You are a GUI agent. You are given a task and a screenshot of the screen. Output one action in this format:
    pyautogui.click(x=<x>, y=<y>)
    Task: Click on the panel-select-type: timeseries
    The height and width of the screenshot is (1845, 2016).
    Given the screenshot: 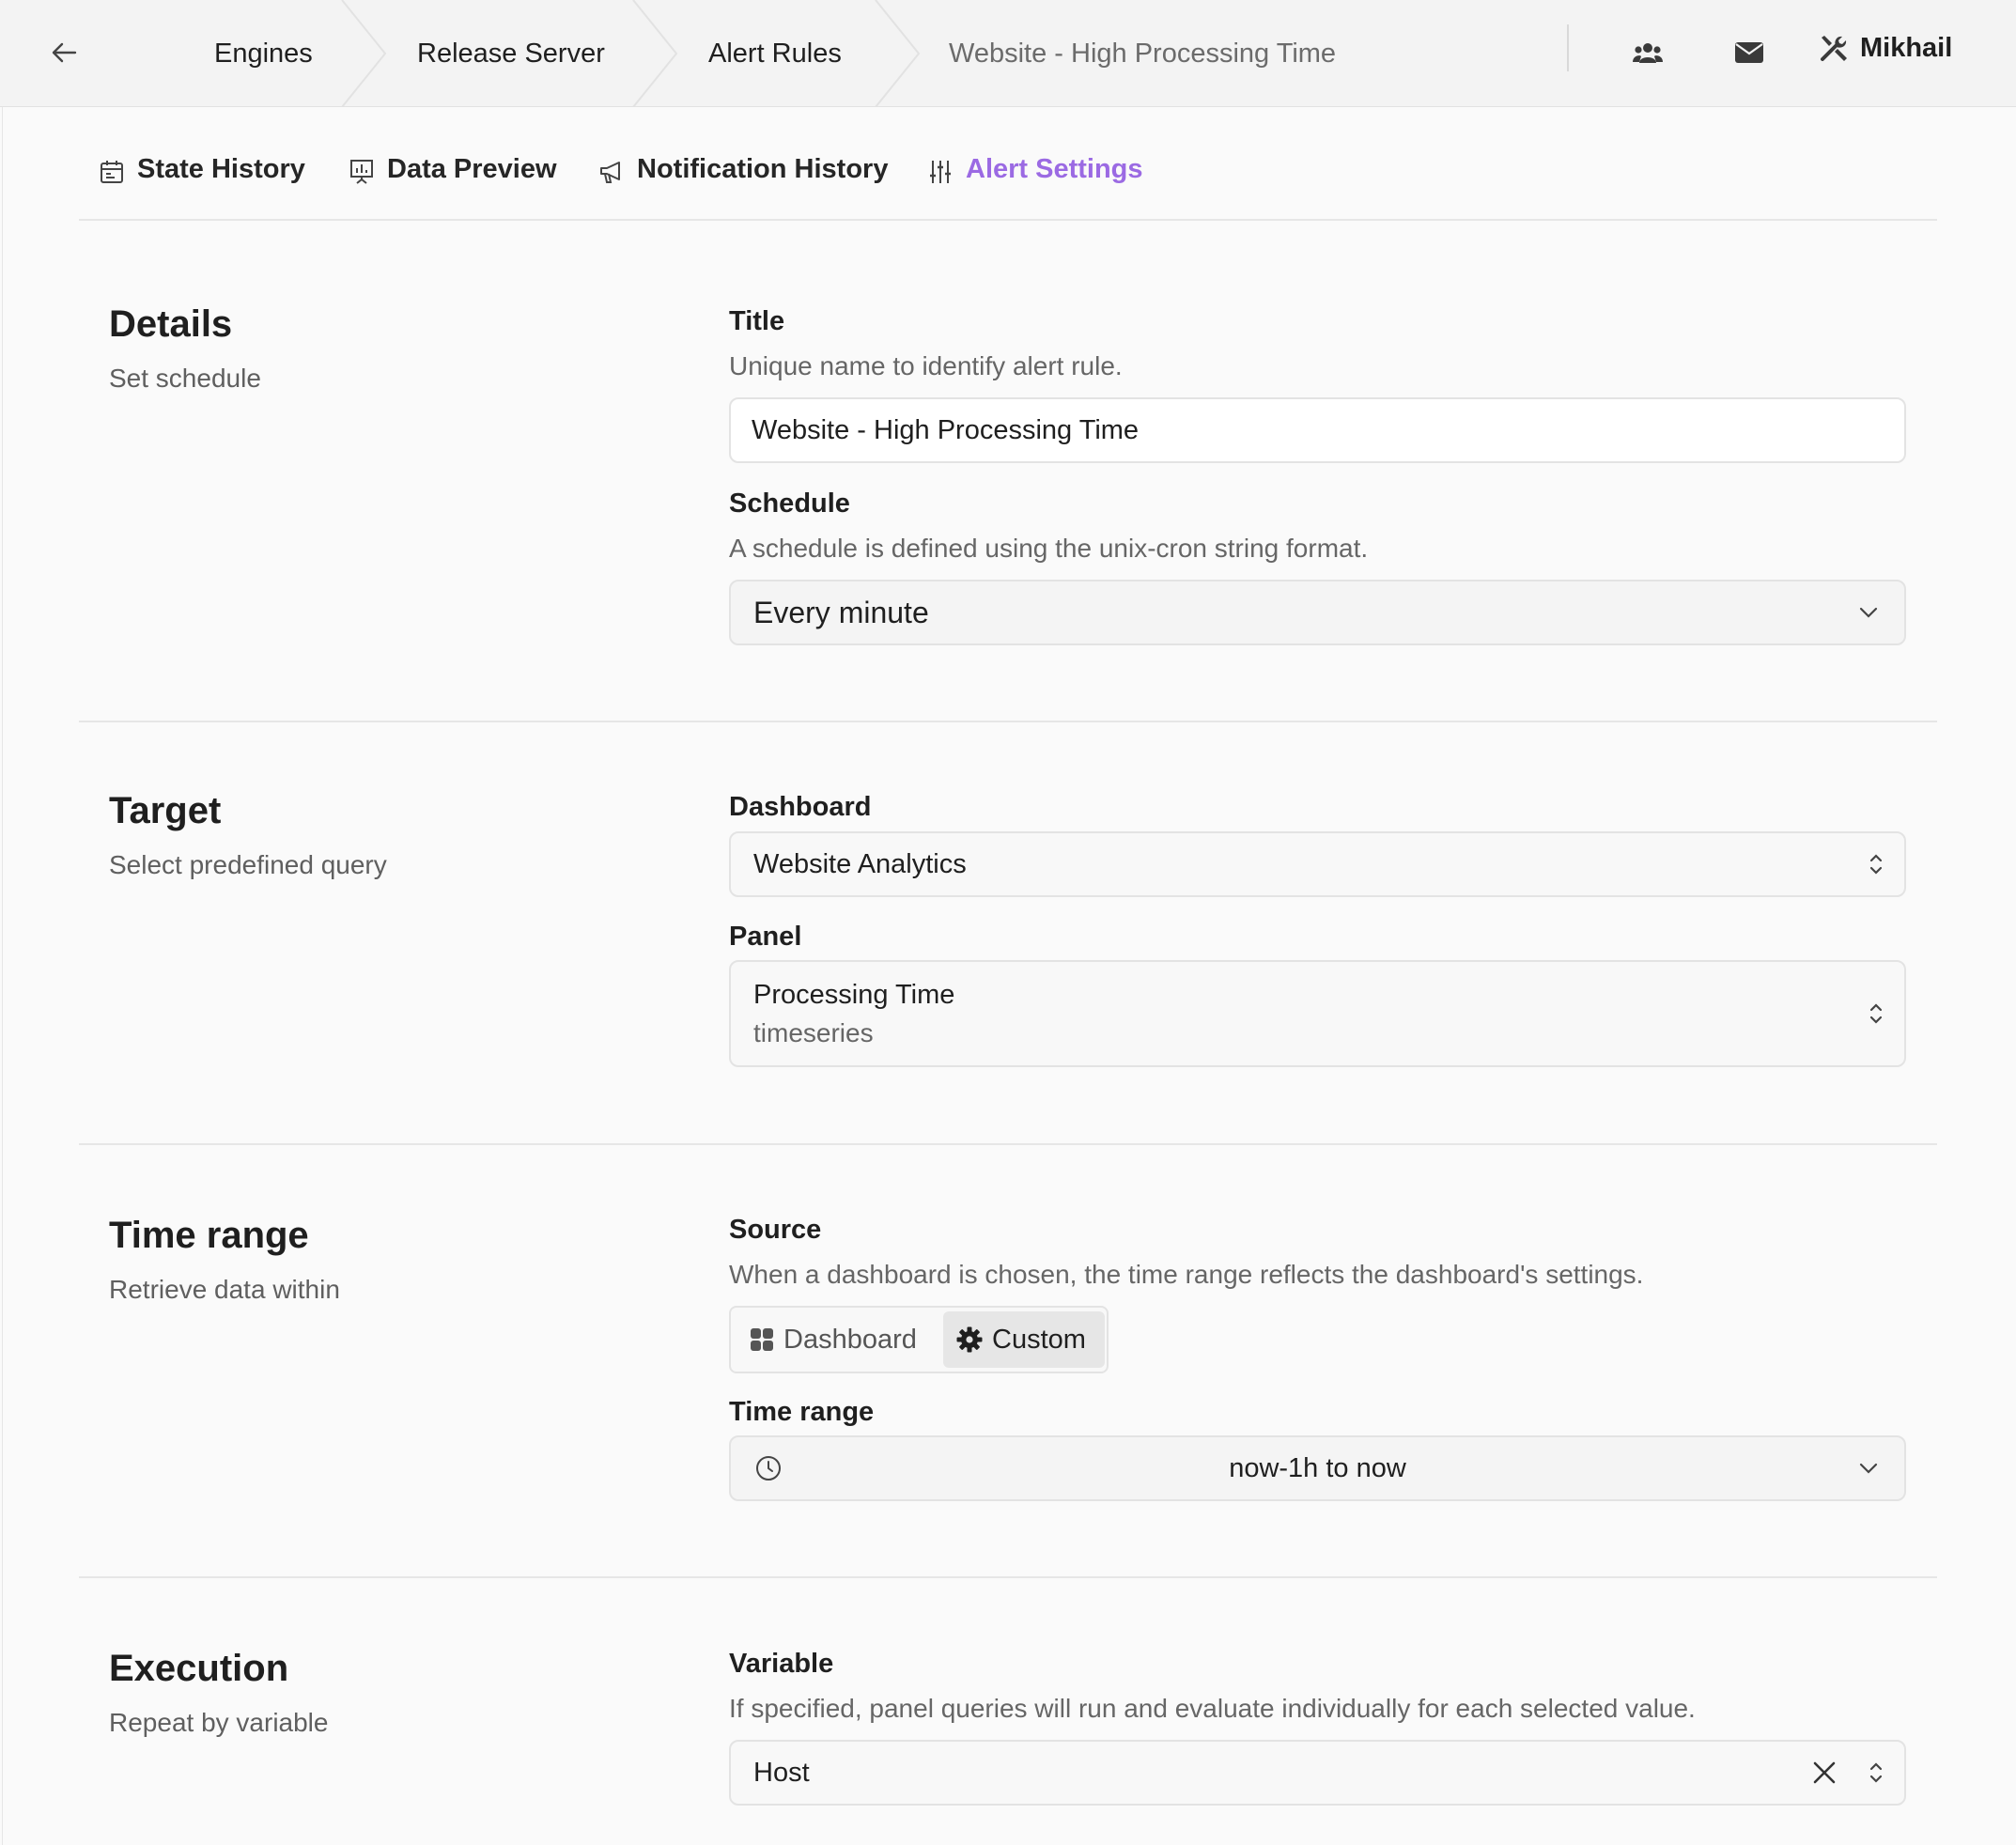 What is the action you would take?
    pyautogui.click(x=813, y=1032)
    